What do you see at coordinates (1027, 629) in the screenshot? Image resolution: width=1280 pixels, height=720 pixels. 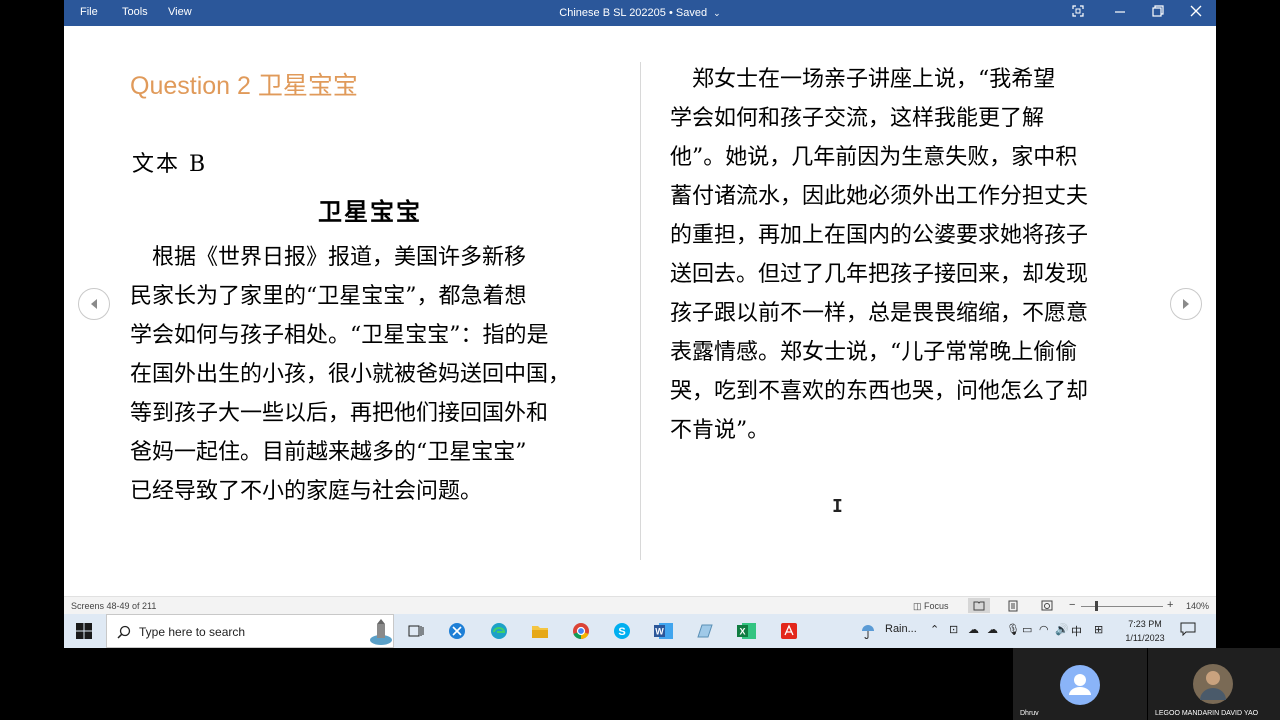 I see `battery-icon: ▭` at bounding box center [1027, 629].